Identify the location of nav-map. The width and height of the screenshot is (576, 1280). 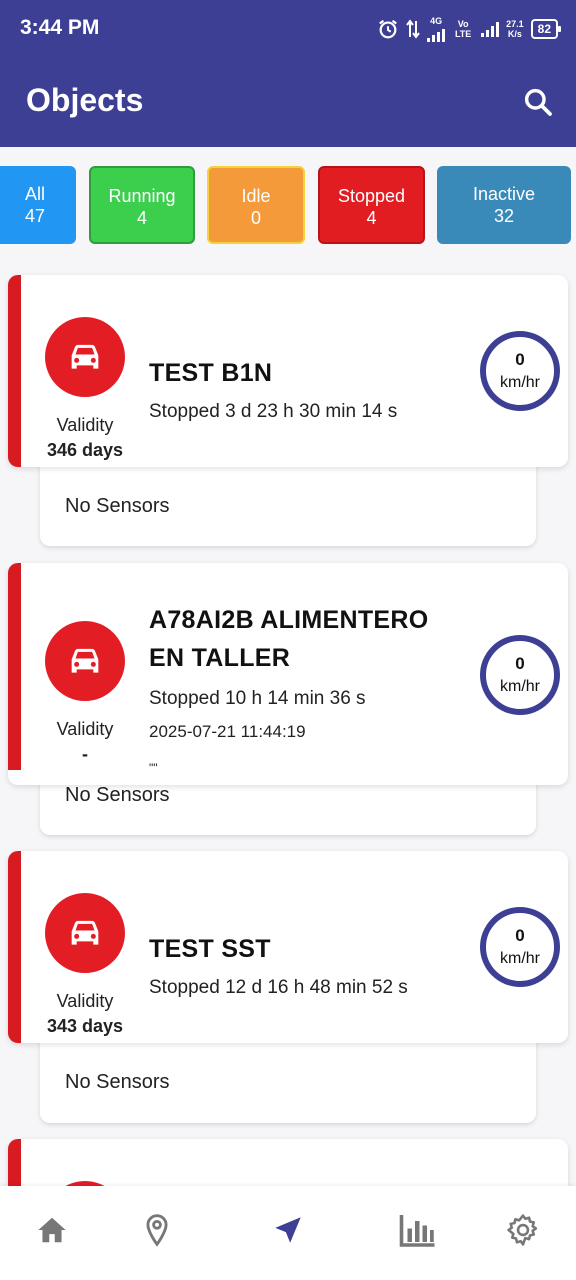
(157, 1230).